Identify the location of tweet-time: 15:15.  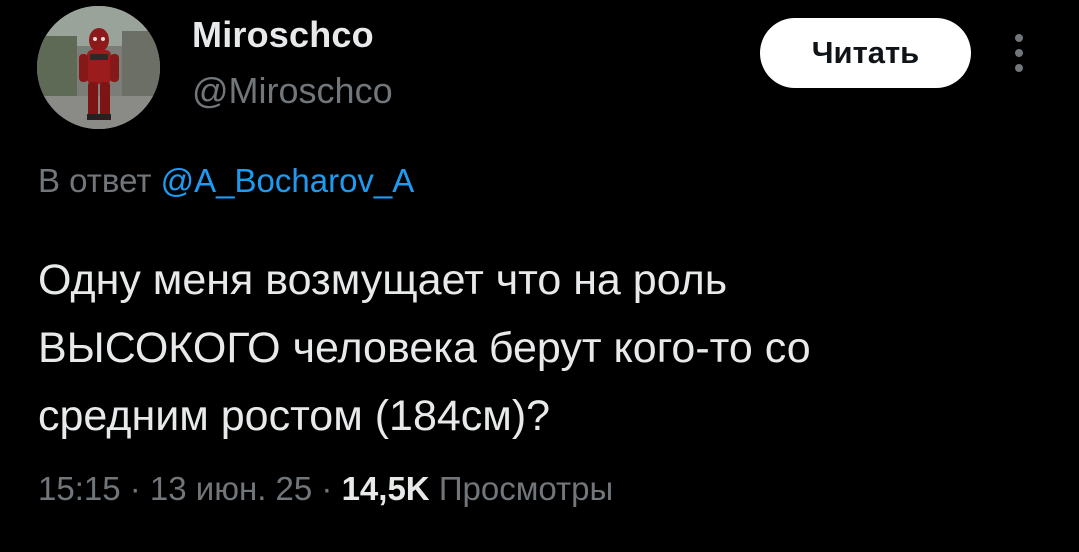
(79, 488).